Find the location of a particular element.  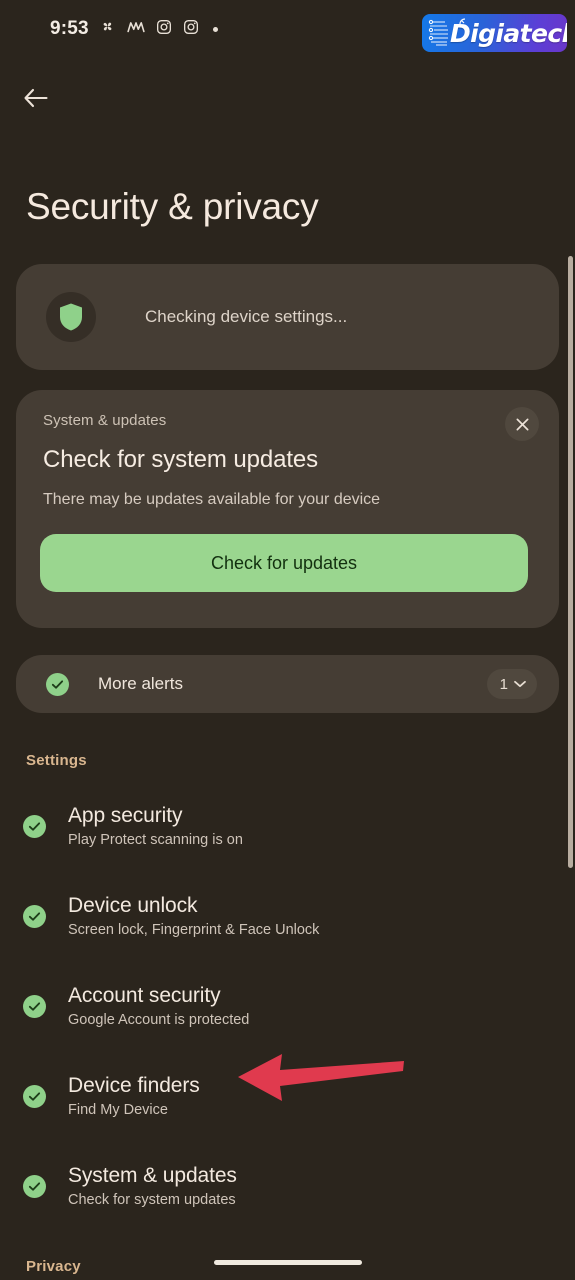

settings-row-app-security: App security Play Protect scanning is on is located at coordinates (271, 826).